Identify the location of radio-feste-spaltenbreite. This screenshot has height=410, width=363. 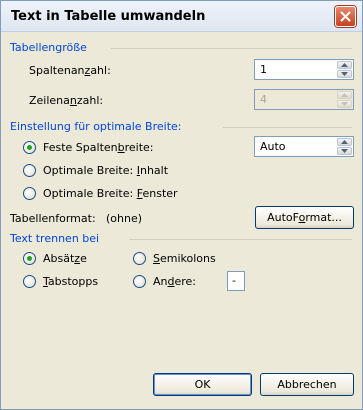
(29, 147).